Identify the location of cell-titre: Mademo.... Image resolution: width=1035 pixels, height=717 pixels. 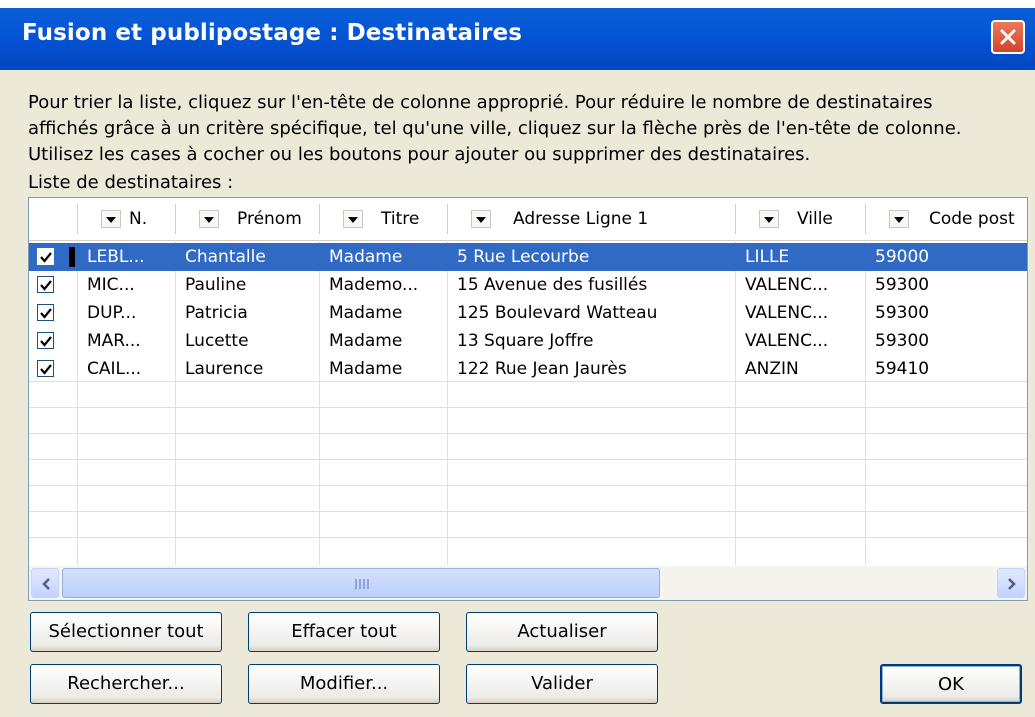
(374, 285).